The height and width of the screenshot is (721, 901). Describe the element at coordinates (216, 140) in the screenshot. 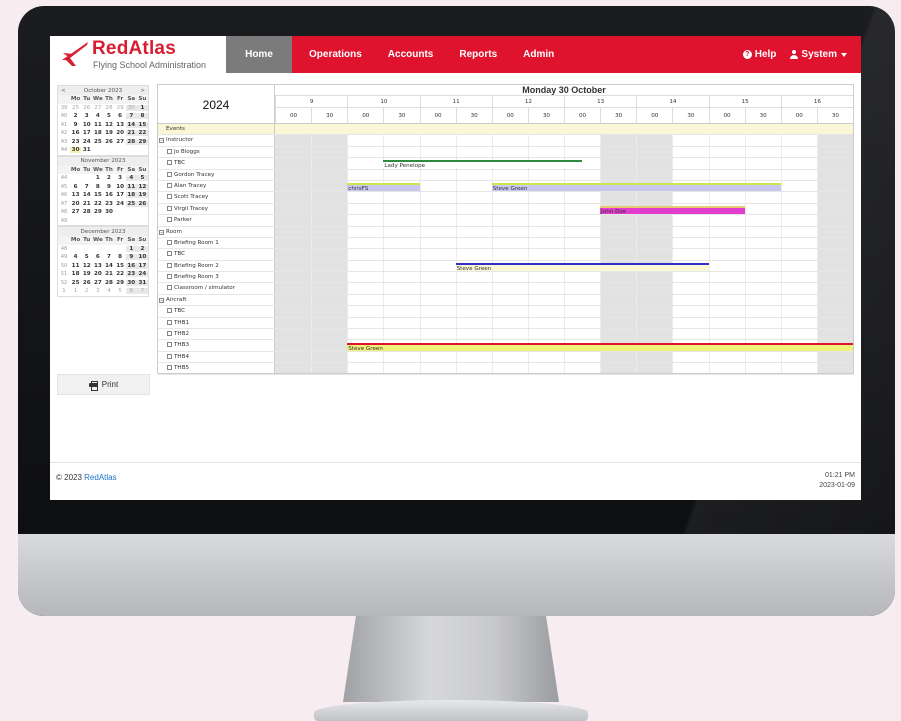

I see `resource-label: − Instructor` at that location.